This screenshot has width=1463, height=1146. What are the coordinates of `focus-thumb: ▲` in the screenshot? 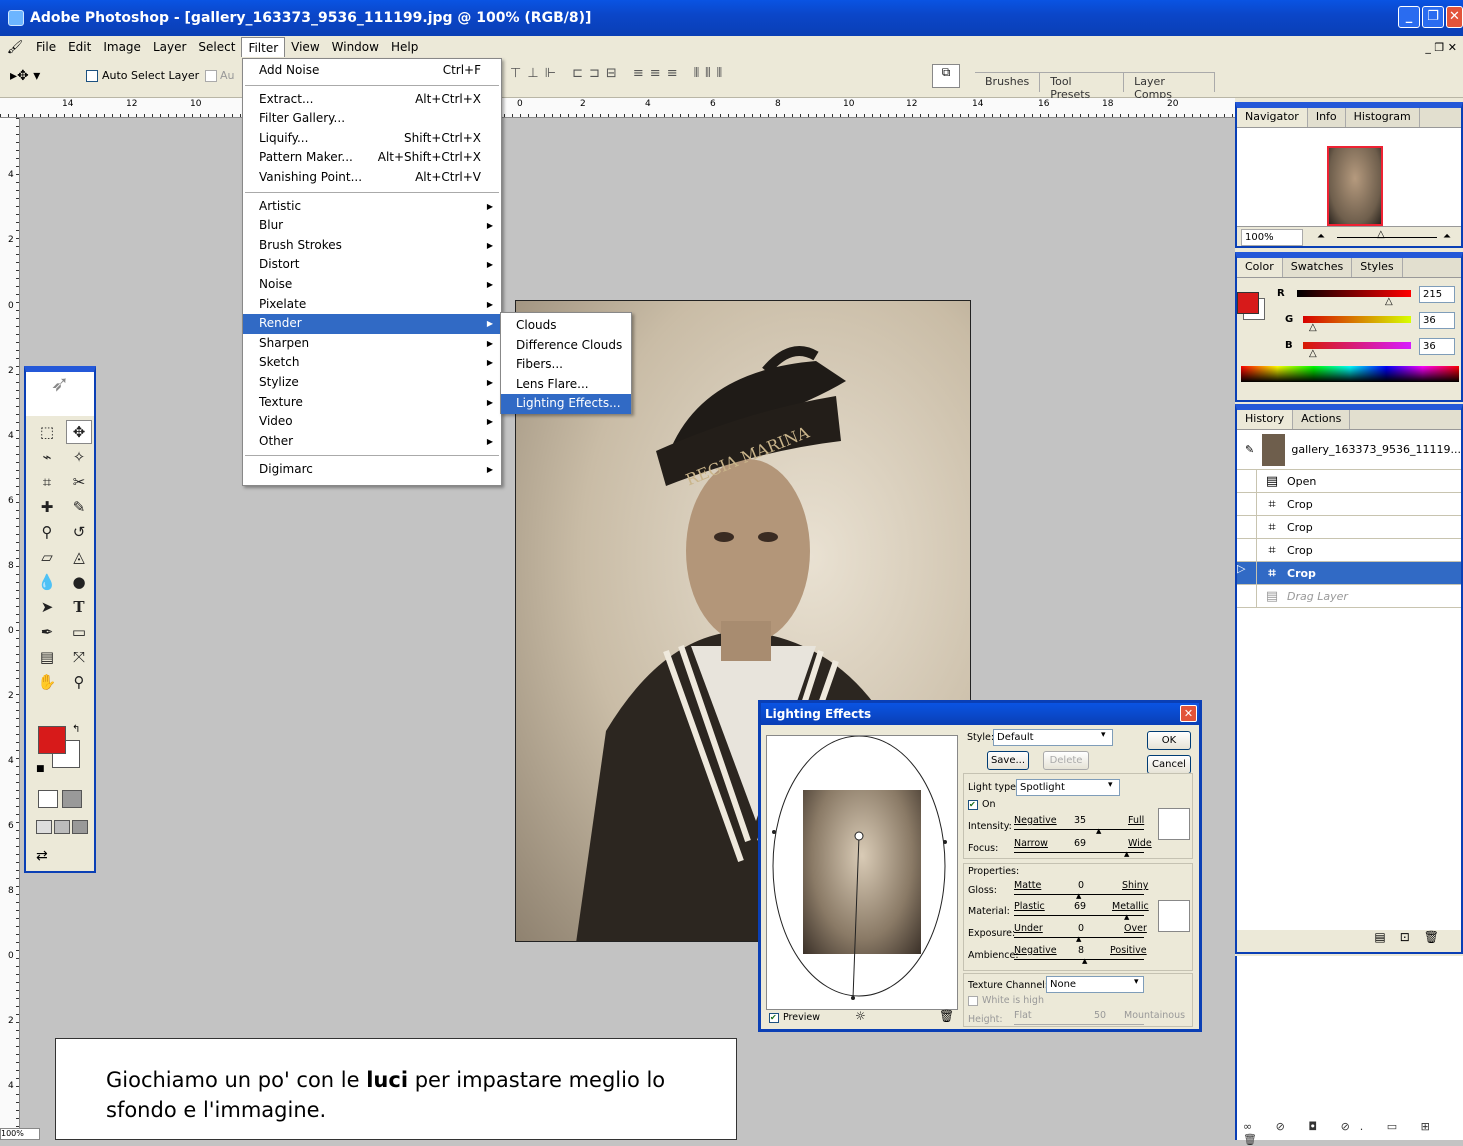 It's located at (1126, 854).